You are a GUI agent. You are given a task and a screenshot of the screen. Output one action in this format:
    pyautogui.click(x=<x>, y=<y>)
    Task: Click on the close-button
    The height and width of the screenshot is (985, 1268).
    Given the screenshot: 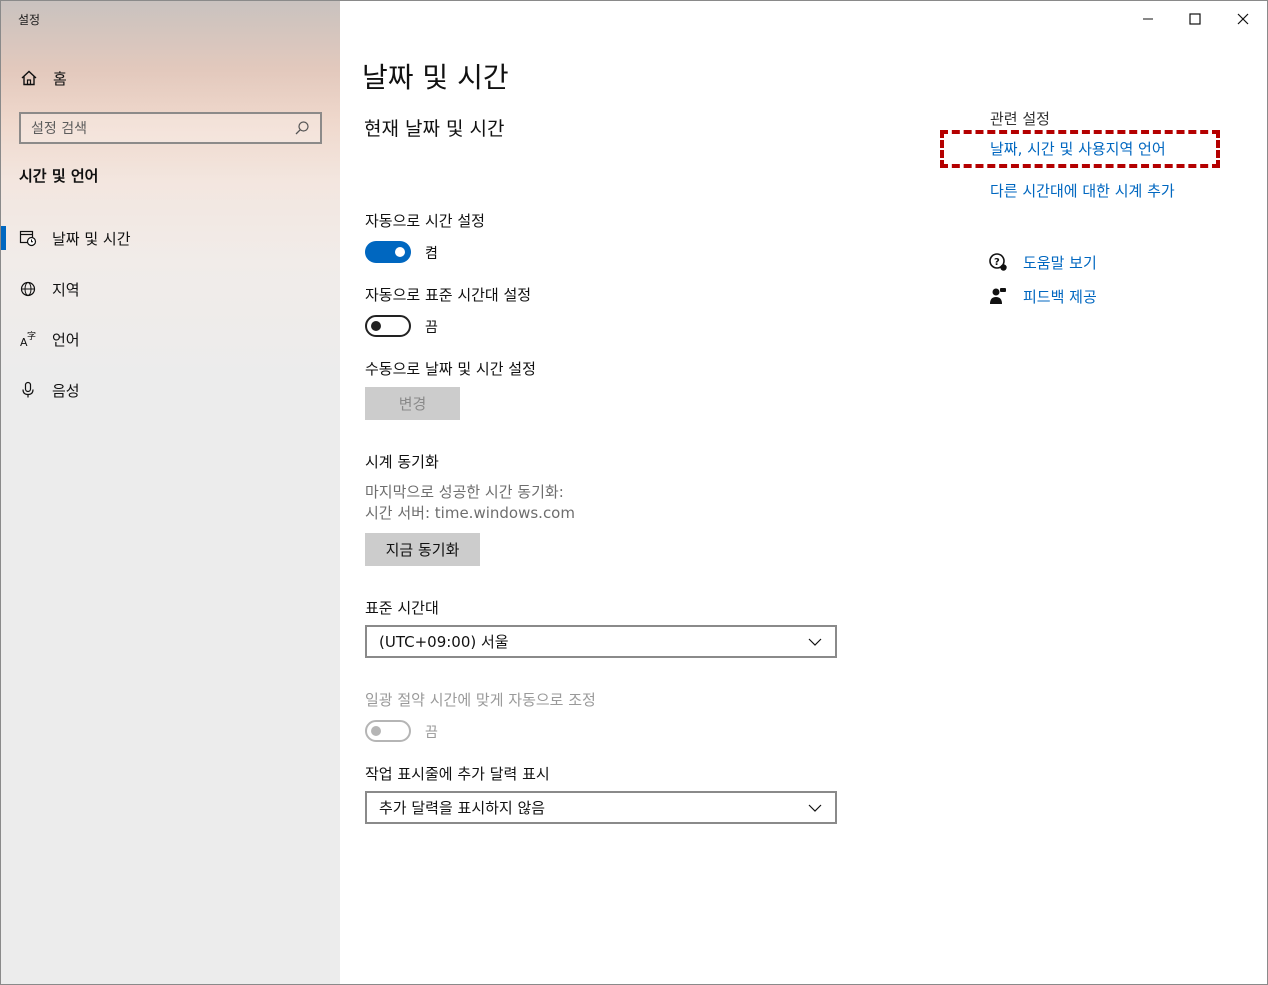 What is the action you would take?
    pyautogui.click(x=1243, y=19)
    